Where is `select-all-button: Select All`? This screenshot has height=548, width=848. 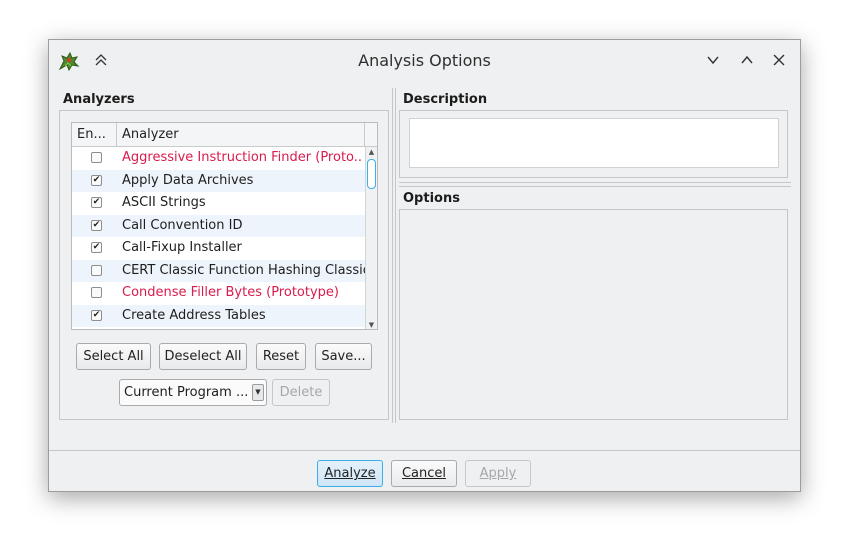
select-all-button: Select All is located at coordinates (113, 356).